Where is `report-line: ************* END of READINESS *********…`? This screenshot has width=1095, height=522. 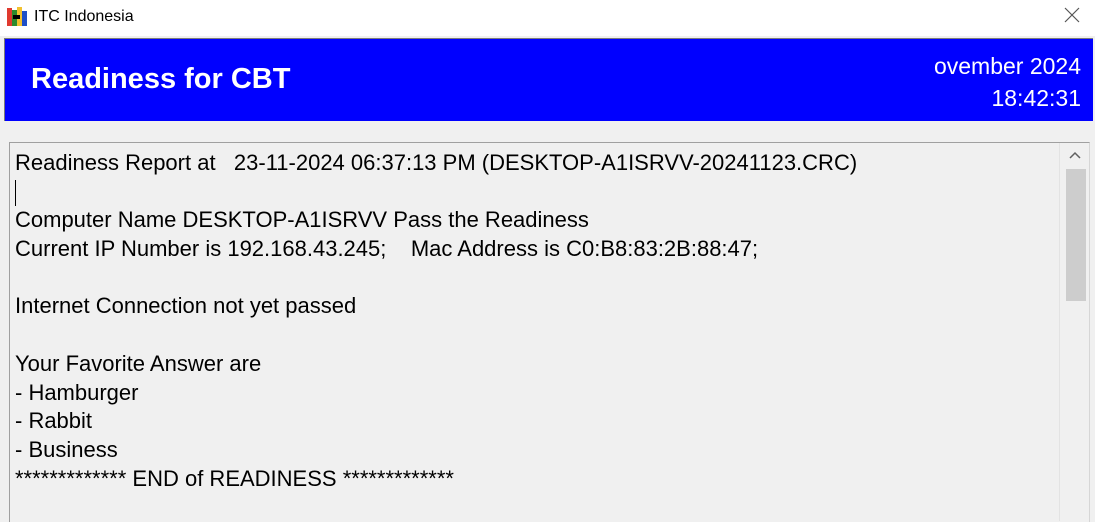
report-line: ************* END of READINESS *********… is located at coordinates (234, 478).